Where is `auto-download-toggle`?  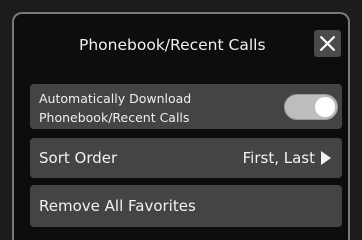
auto-download-toggle is located at coordinates (311, 107).